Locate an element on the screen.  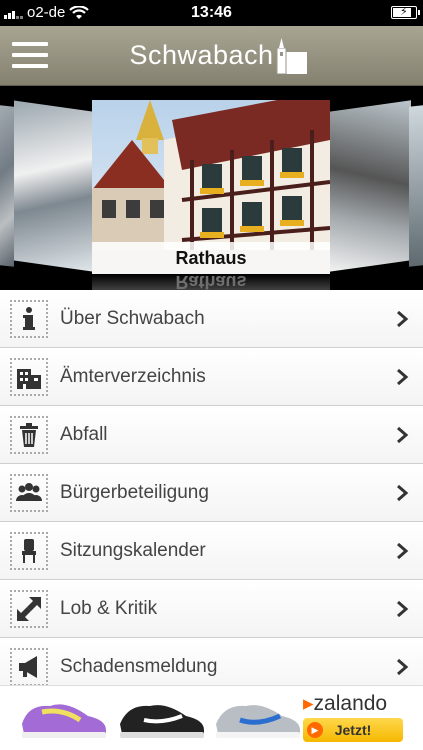
menu-item-buergerbeteiligung: Bürgerbeteiligung is located at coordinates (211, 493).